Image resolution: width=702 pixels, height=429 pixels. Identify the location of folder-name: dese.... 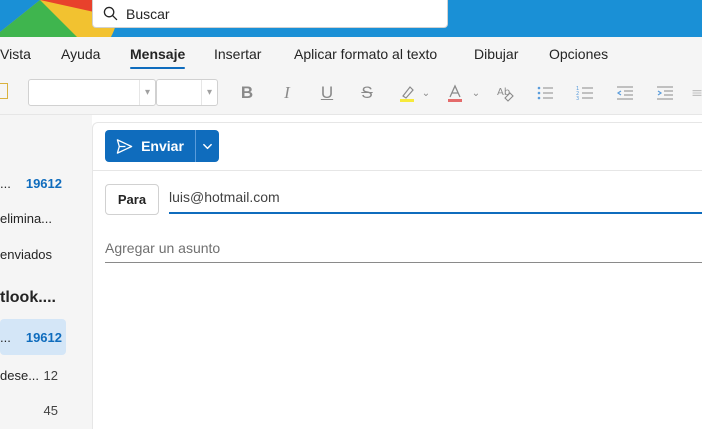
(20, 375).